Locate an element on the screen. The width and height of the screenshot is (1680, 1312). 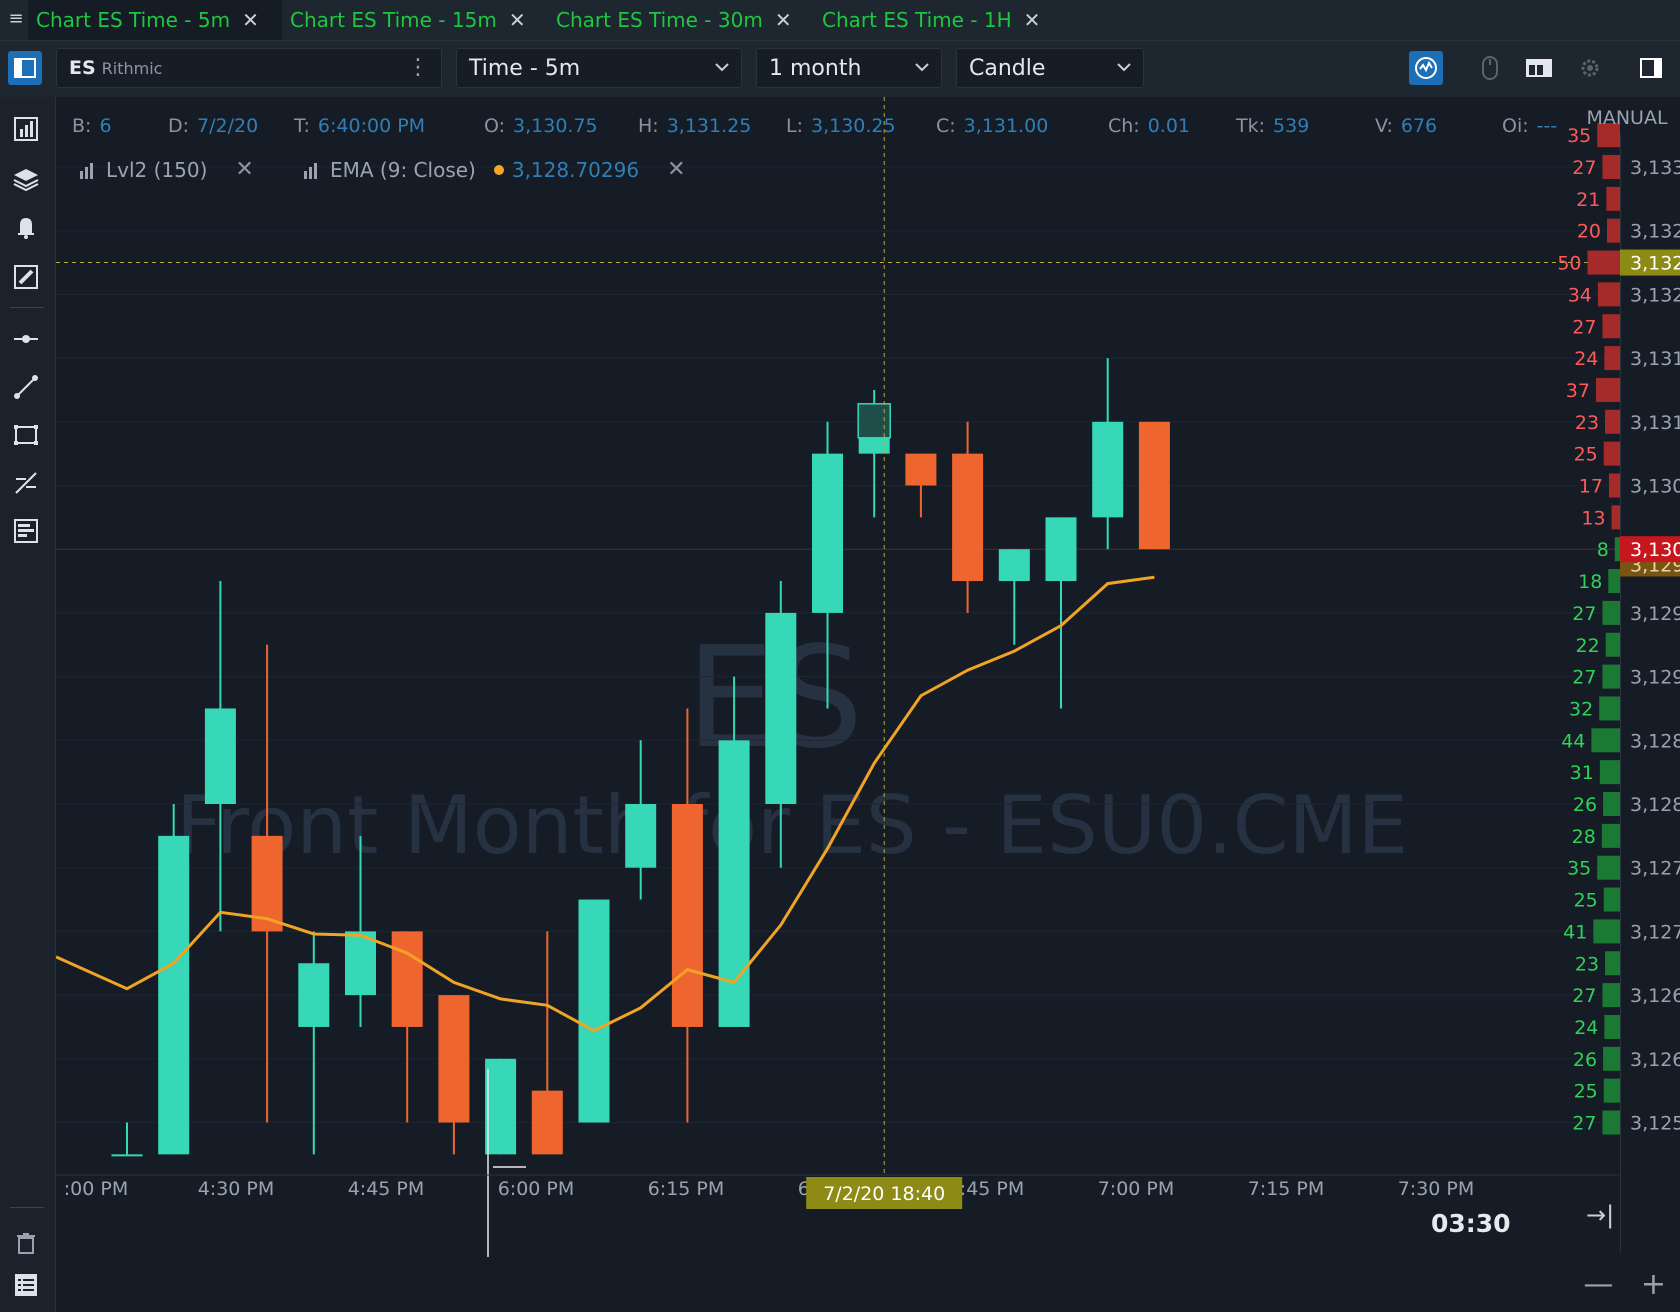
pencil-icon is located at coordinates (26, 277).